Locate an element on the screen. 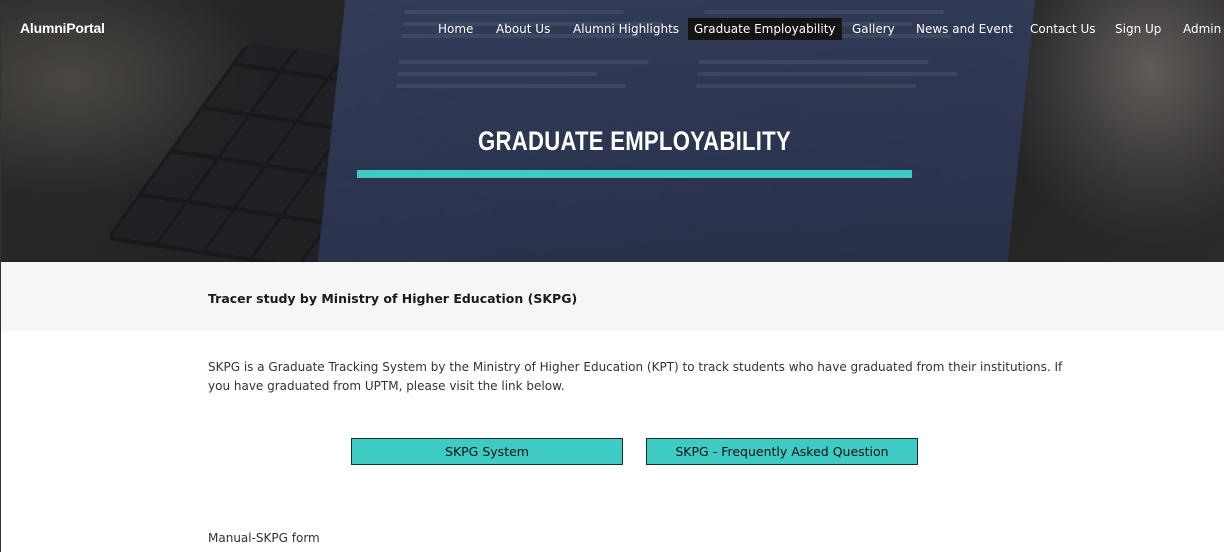 The width and height of the screenshot is (1224, 552). nav-alumni-highlights: Alumni Highlights is located at coordinates (626, 29).